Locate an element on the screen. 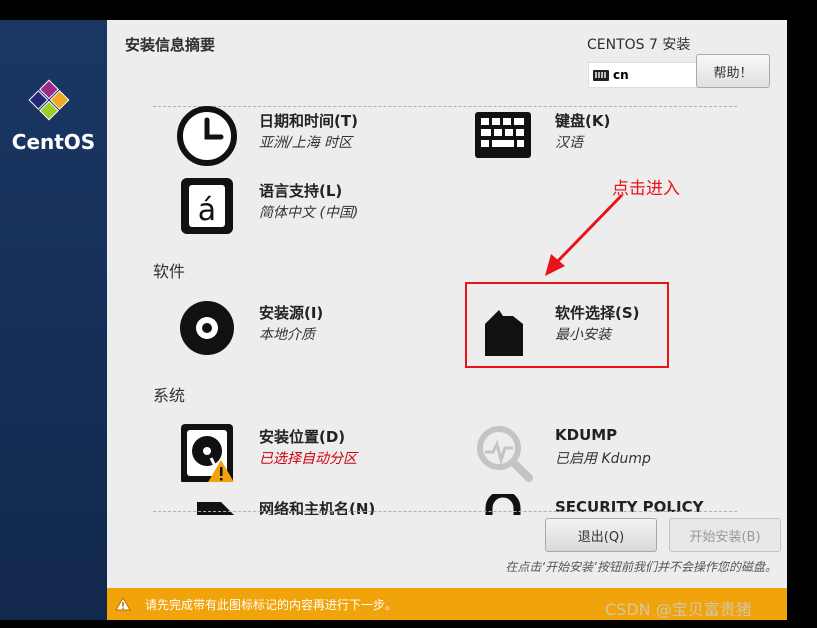  spoke-name: 日期和时间(T) is located at coordinates (308, 121).